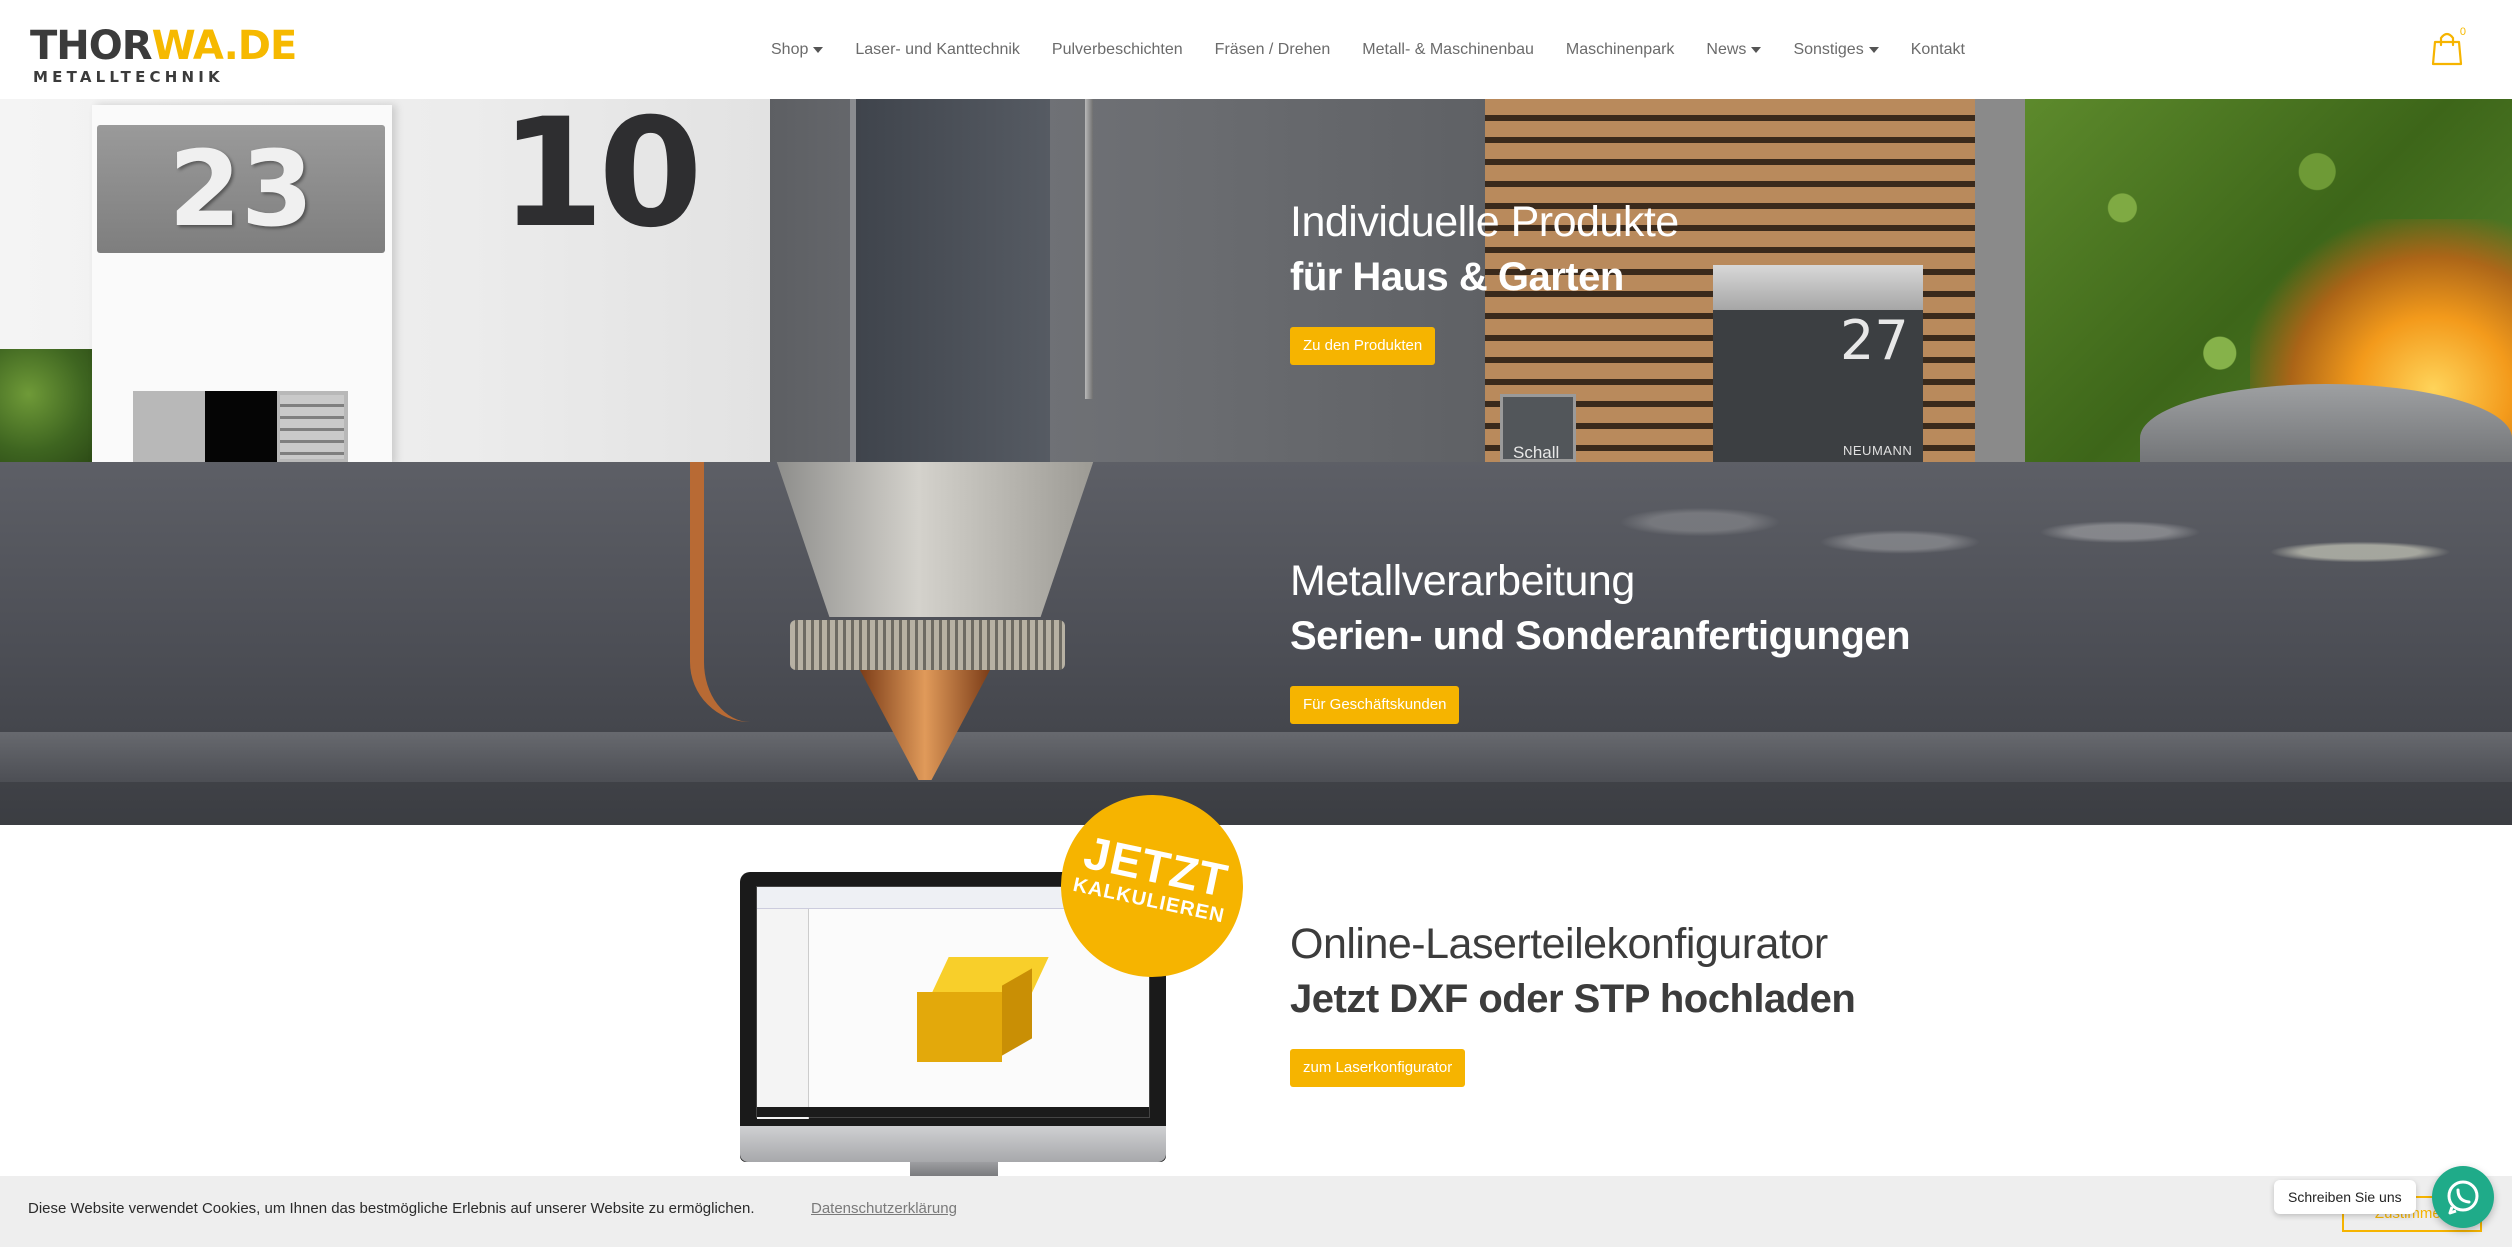 The image size is (2512, 1247). I want to click on nav-item-machine-park: Maschinenpark, so click(1620, 50).